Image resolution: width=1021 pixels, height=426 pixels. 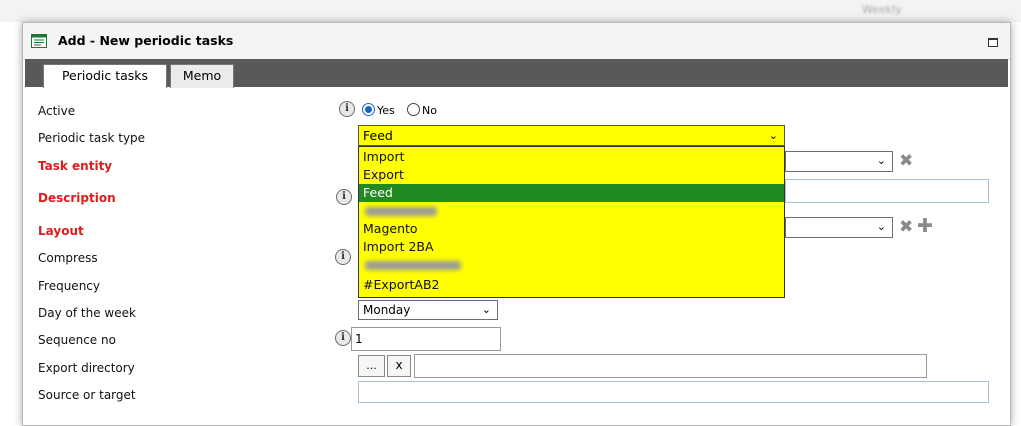 What do you see at coordinates (673, 392) in the screenshot?
I see `source-or-target-input` at bounding box center [673, 392].